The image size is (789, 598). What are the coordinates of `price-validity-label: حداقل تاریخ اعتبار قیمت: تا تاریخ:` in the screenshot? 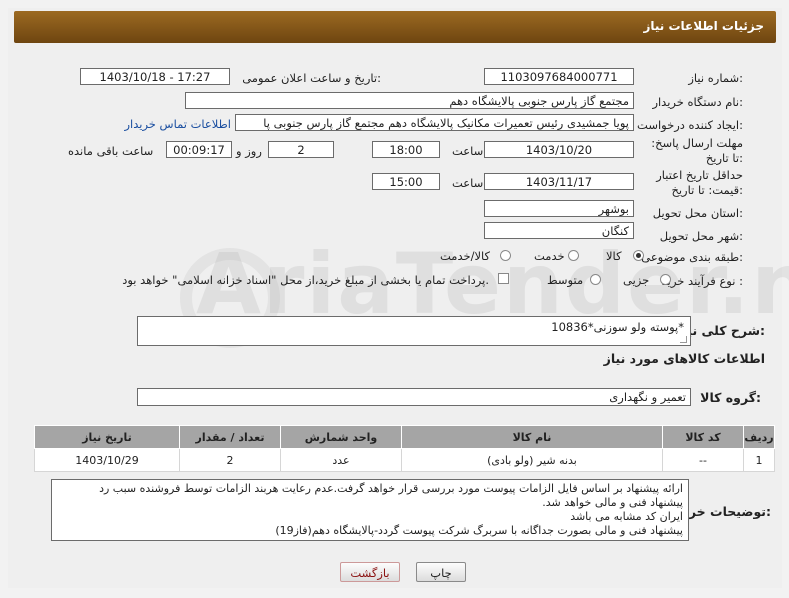 It's located at (699, 182).